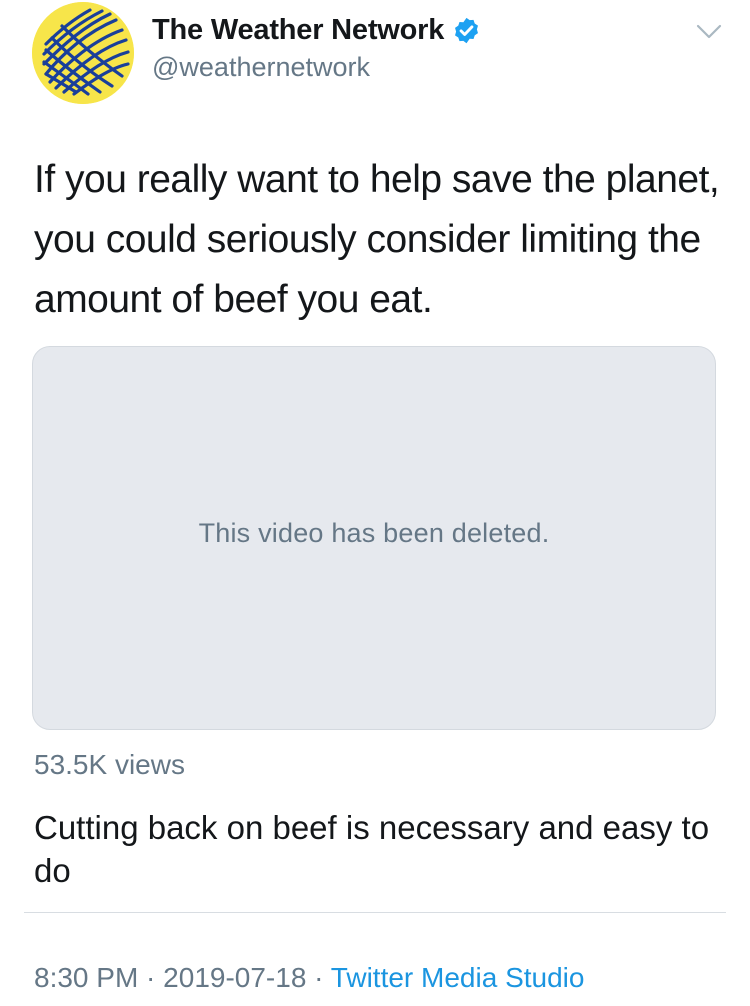 Image resolution: width=750 pixels, height=1006 pixels. I want to click on verified-badge-icon, so click(466, 30).